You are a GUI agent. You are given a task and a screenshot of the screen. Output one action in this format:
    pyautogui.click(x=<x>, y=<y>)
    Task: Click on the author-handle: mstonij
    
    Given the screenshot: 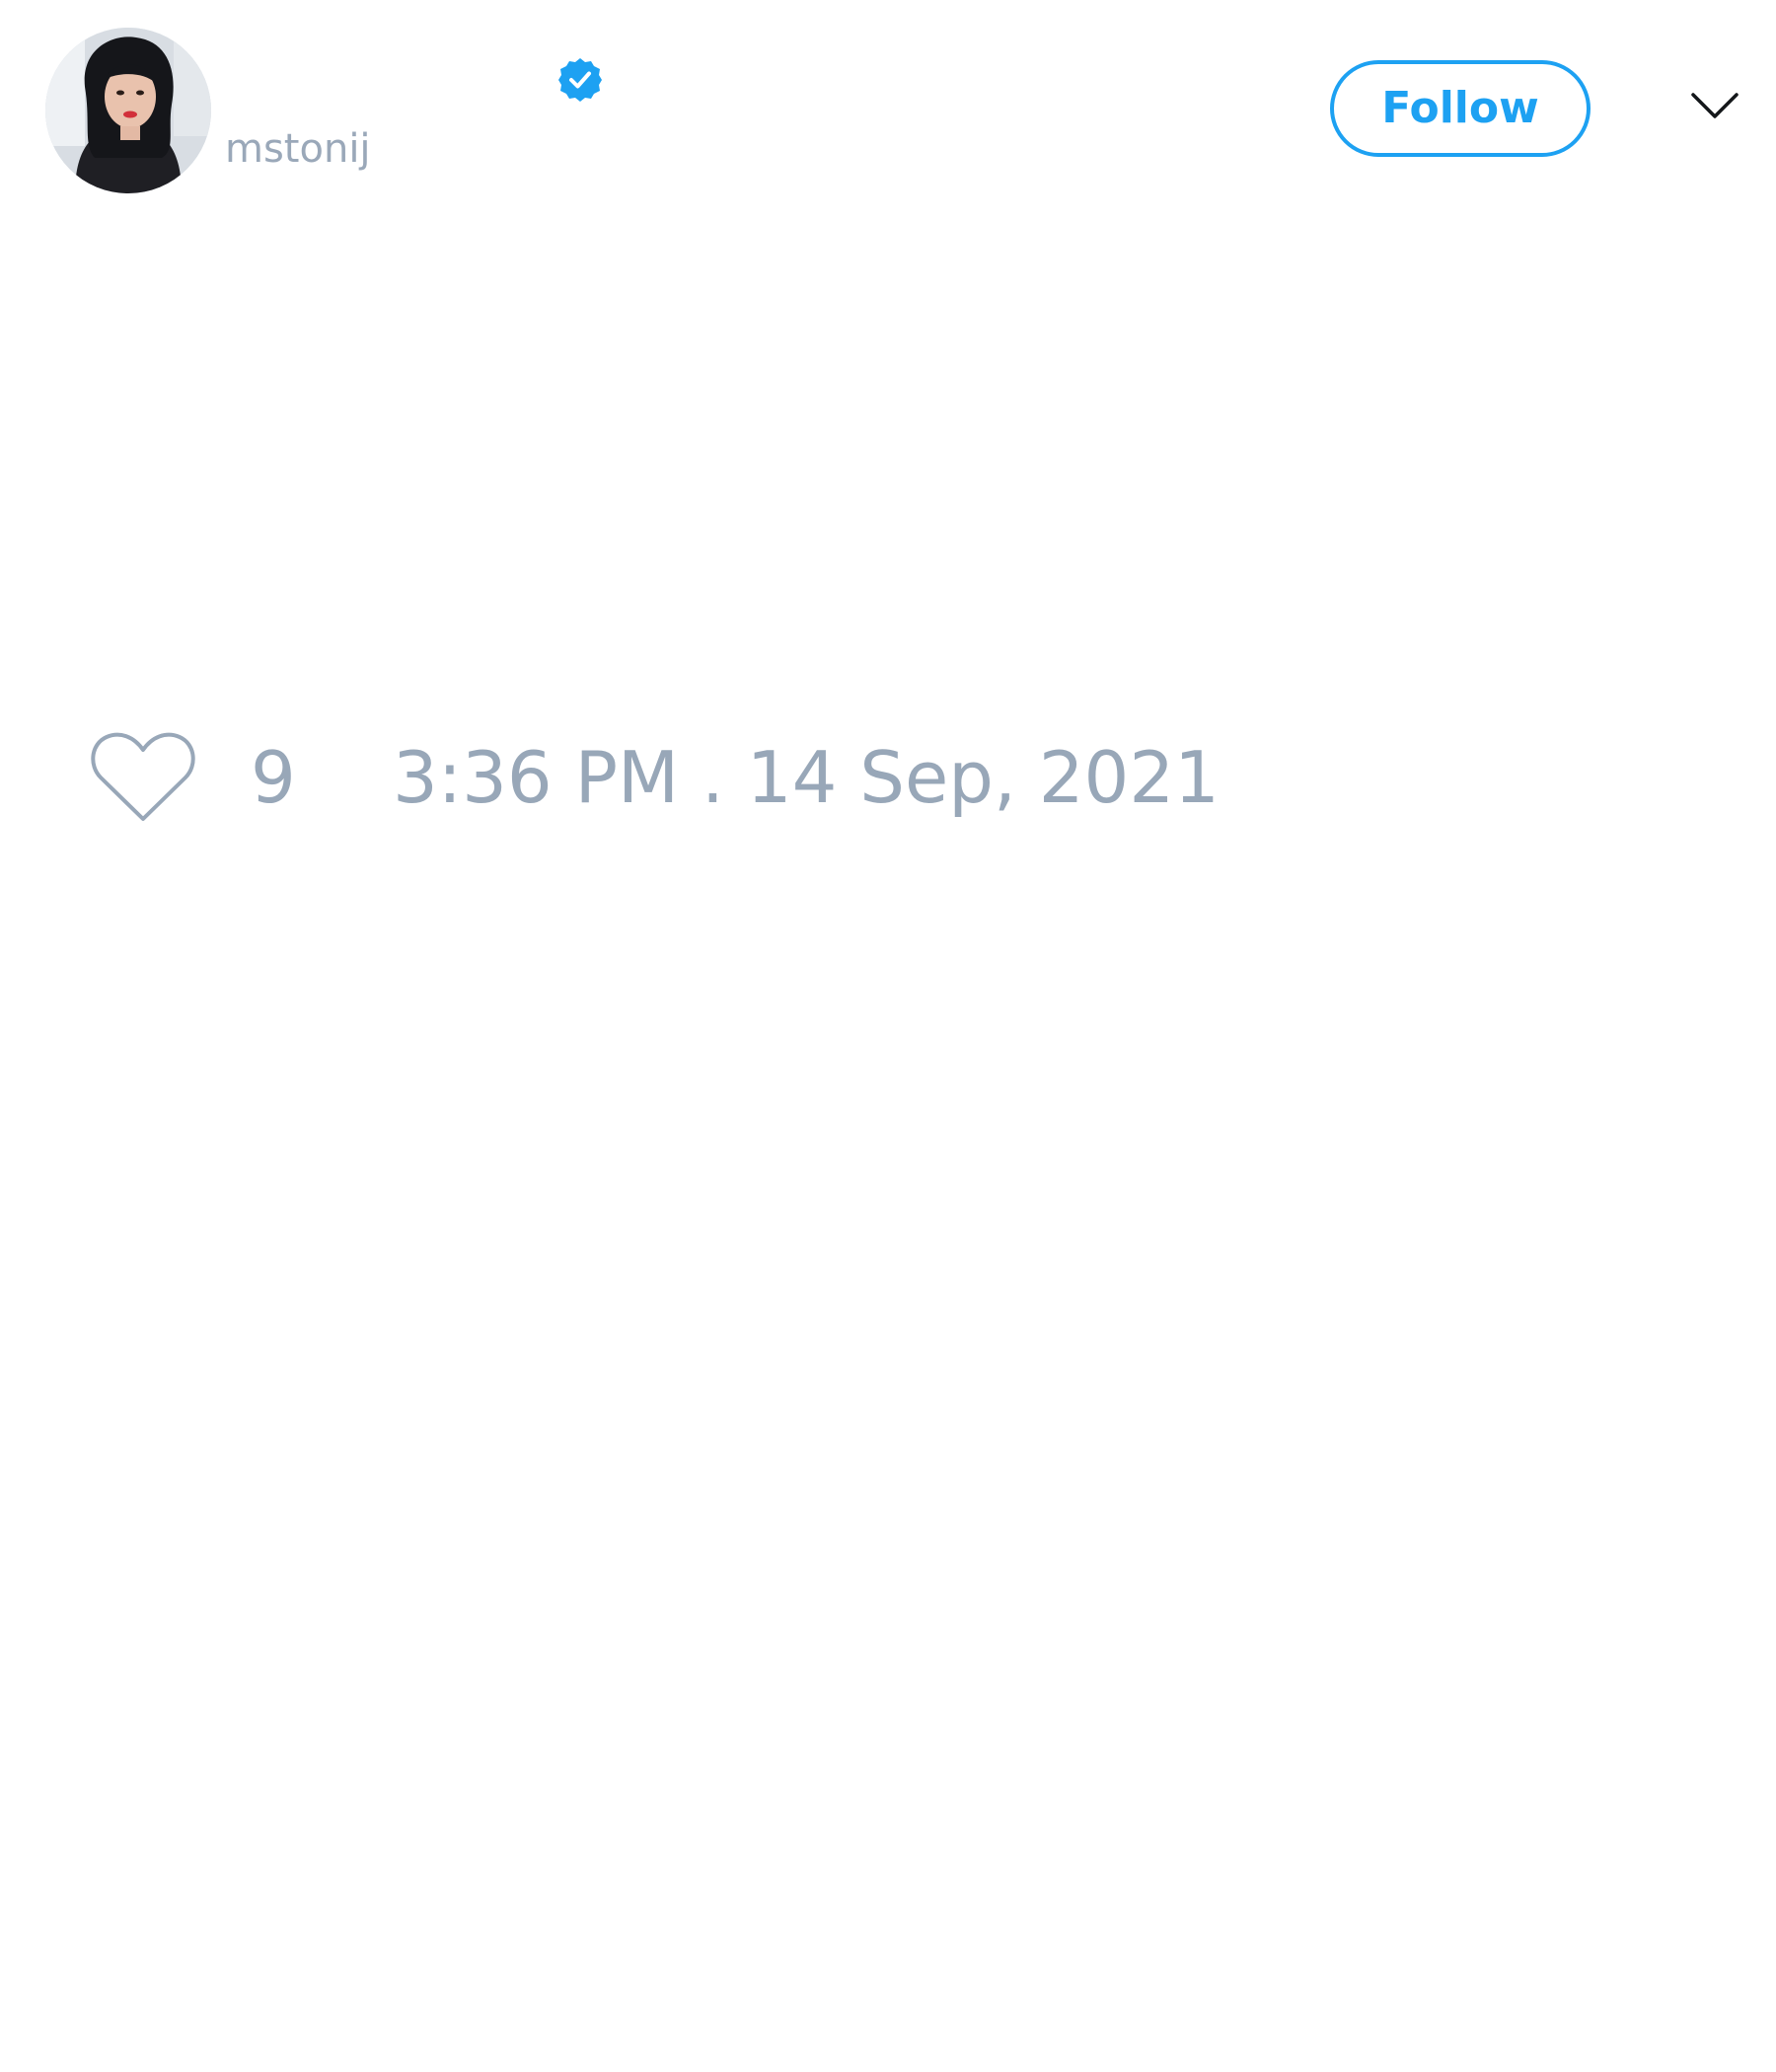 What is the action you would take?
    pyautogui.click(x=298, y=149)
    